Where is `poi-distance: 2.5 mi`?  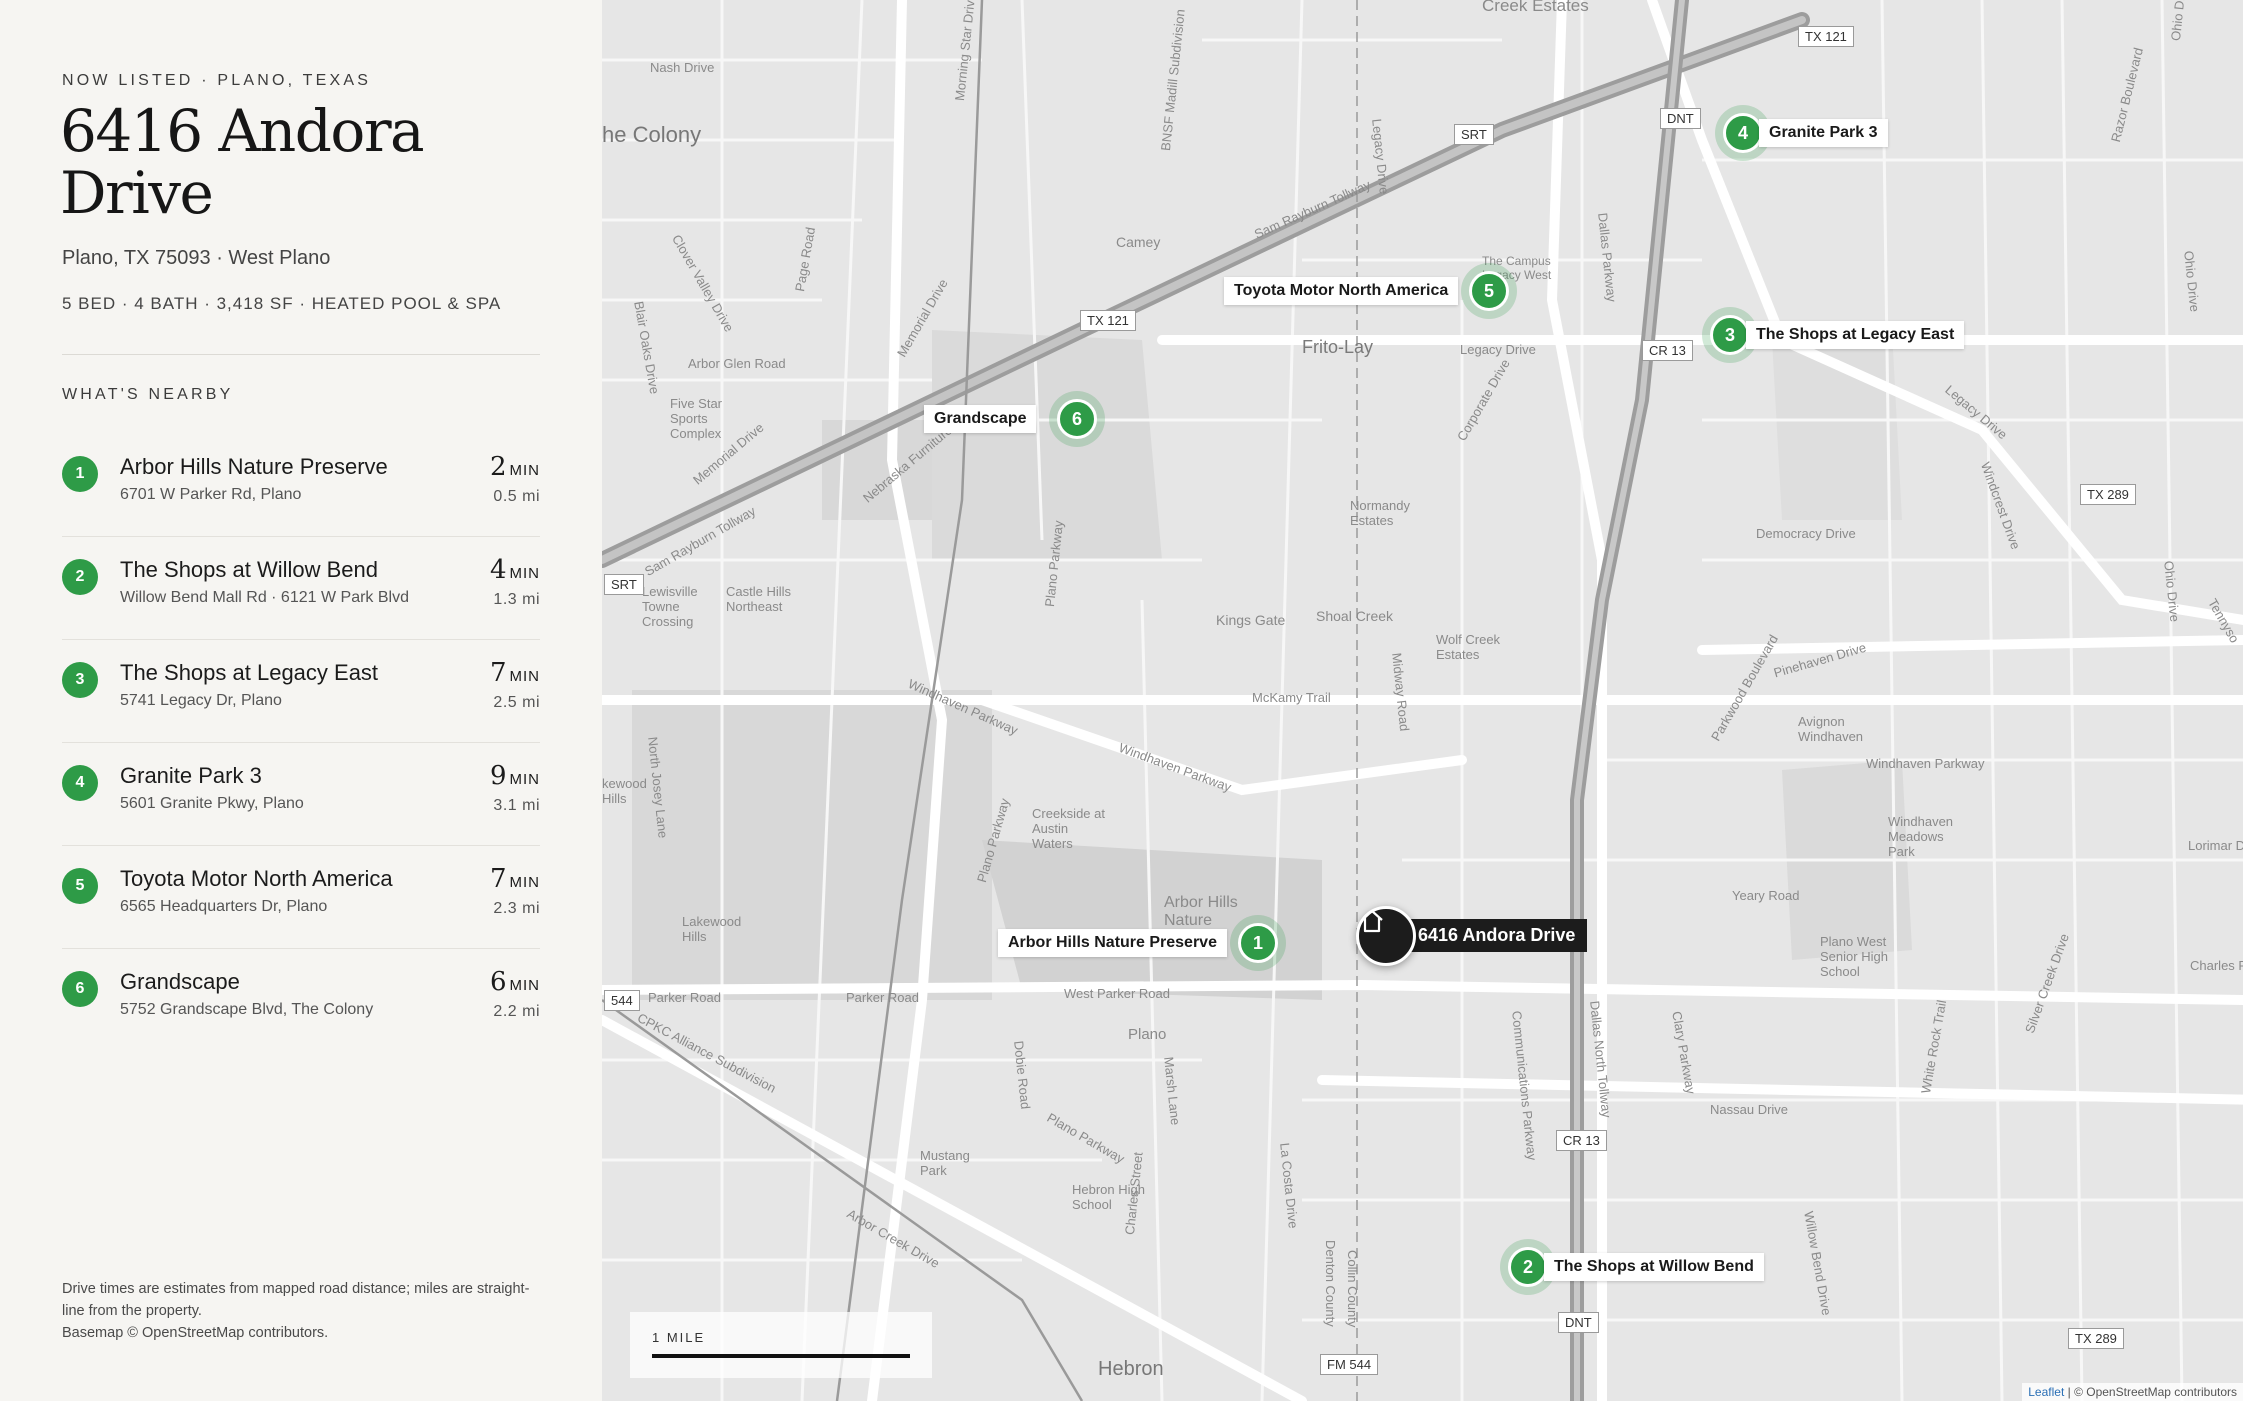 poi-distance: 2.5 mi is located at coordinates (516, 702).